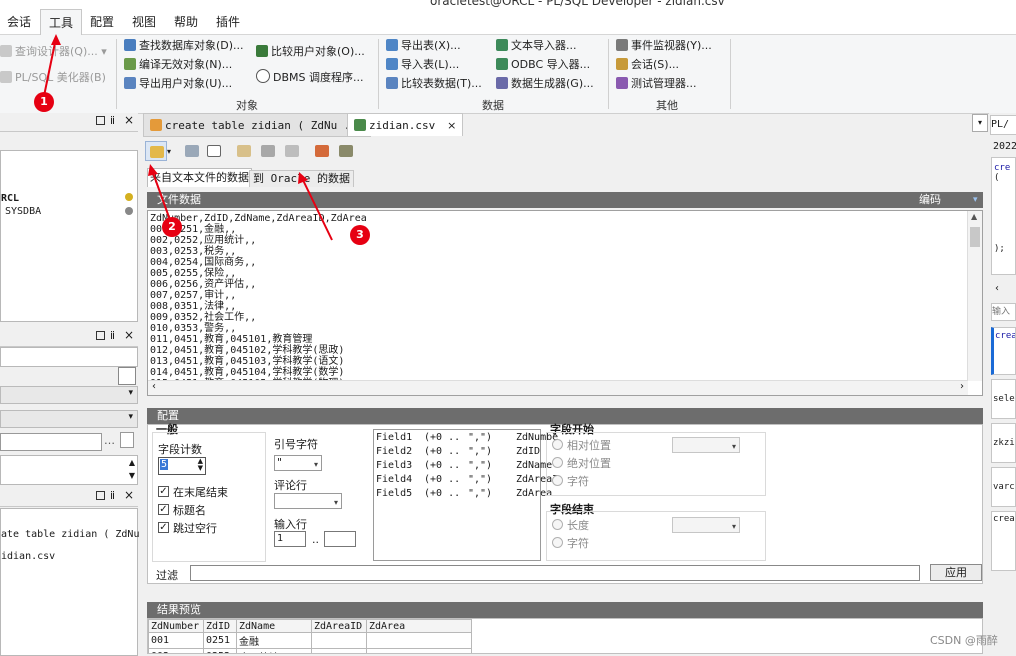 The height and width of the screenshot is (656, 1016). What do you see at coordinates (188, 137) in the screenshot?
I see `annotation-overlay` at bounding box center [188, 137].